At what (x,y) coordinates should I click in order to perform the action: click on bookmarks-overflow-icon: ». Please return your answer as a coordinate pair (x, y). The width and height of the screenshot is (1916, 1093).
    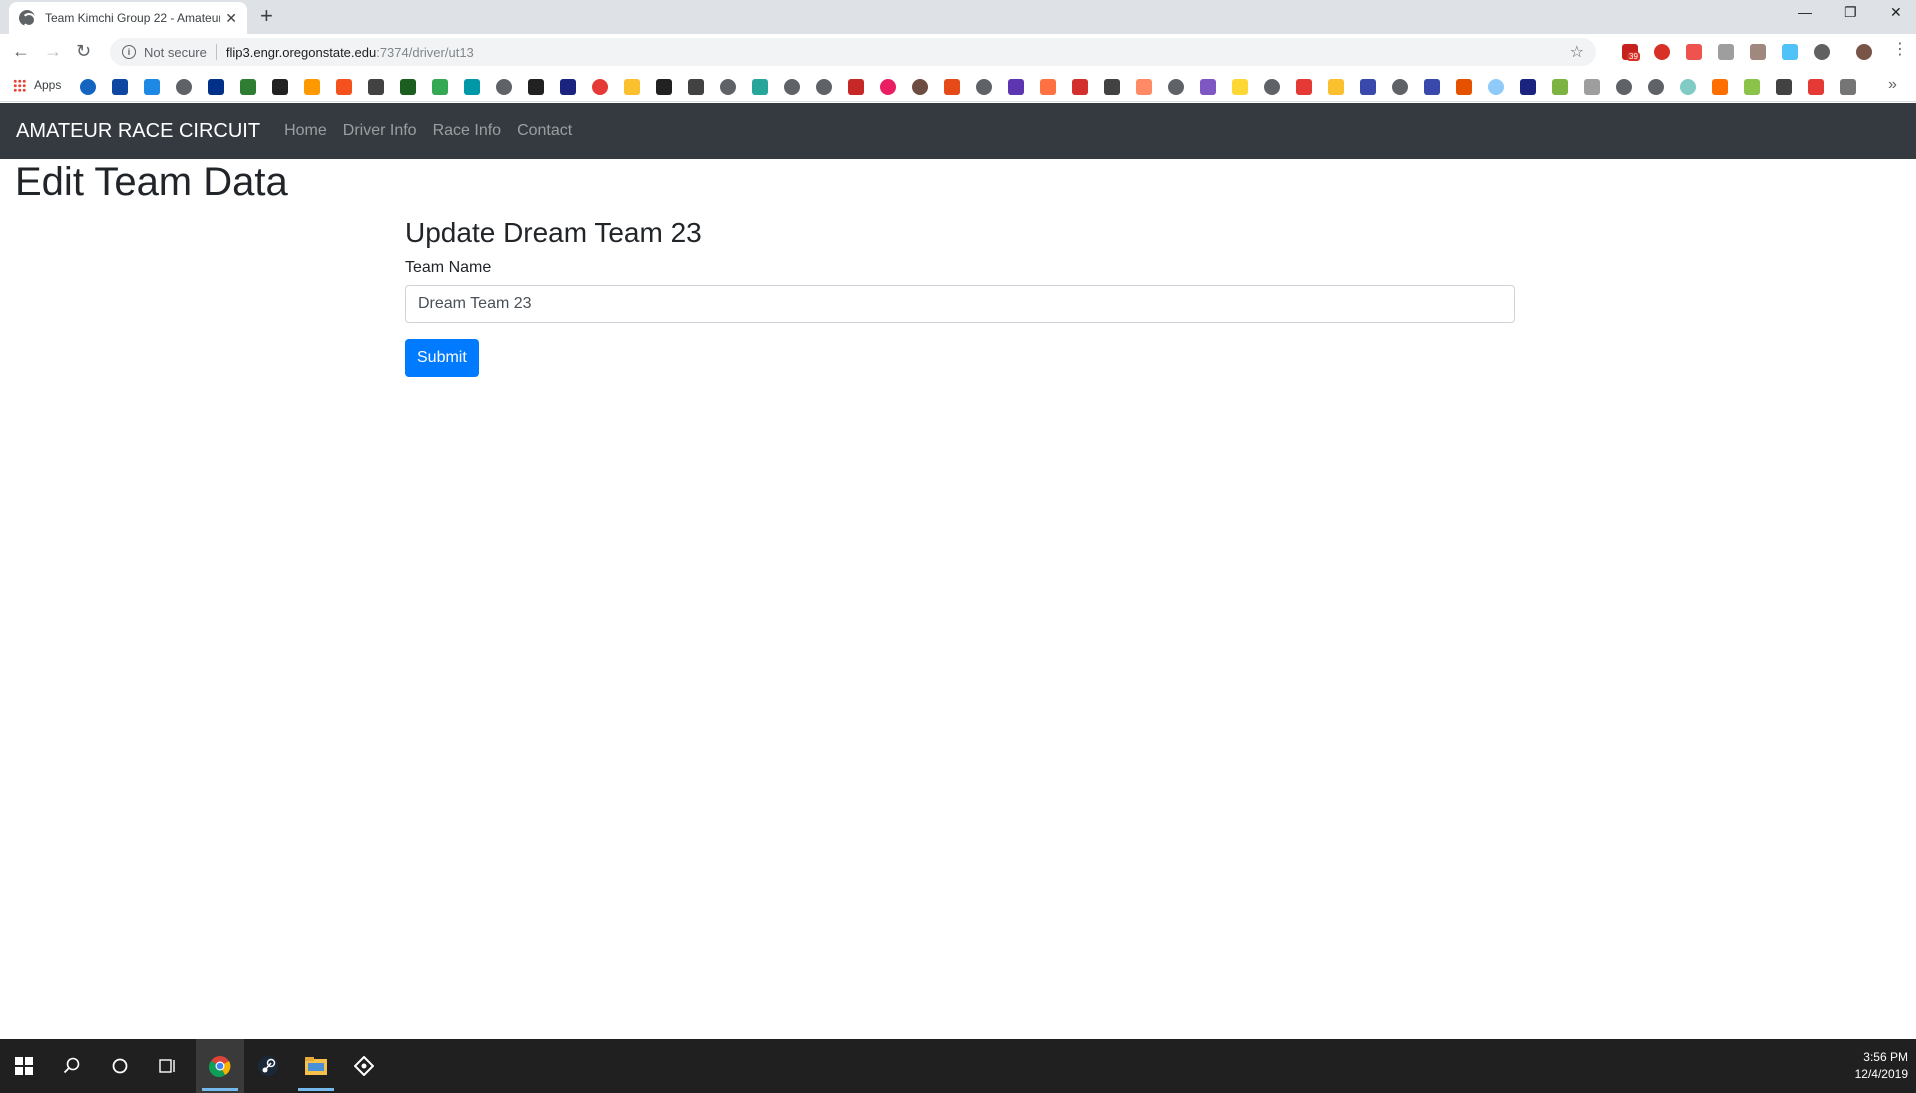
    Looking at the image, I should click on (1892, 85).